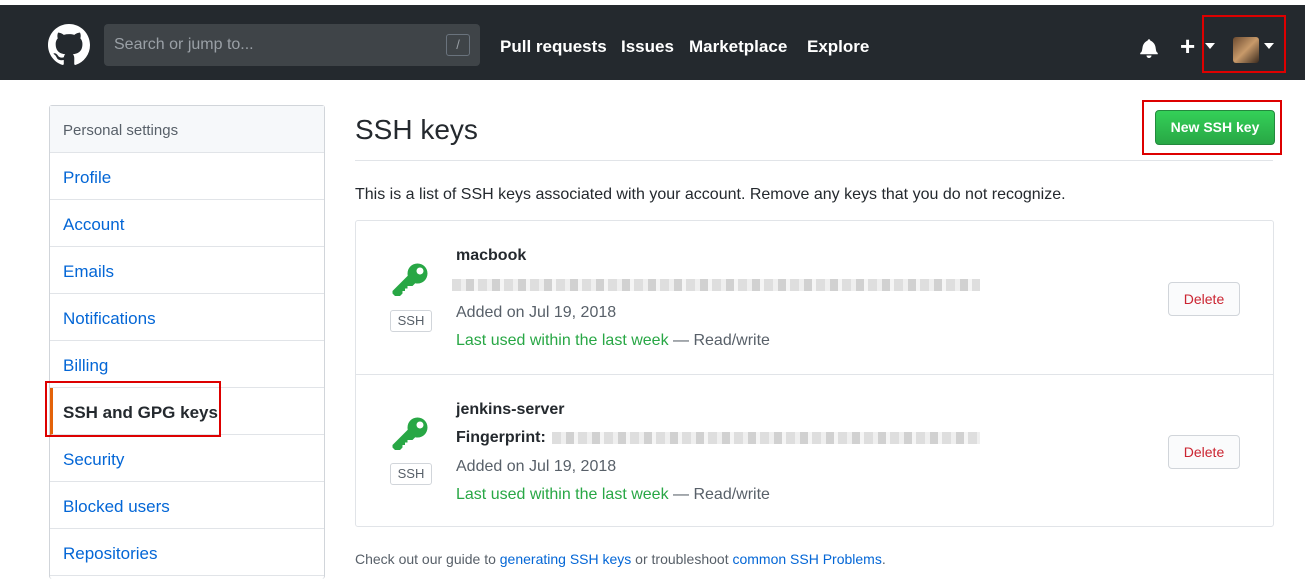 The width and height of the screenshot is (1305, 579). Describe the element at coordinates (187, 270) in the screenshot. I see `sidebar-item-emails: Emails` at that location.